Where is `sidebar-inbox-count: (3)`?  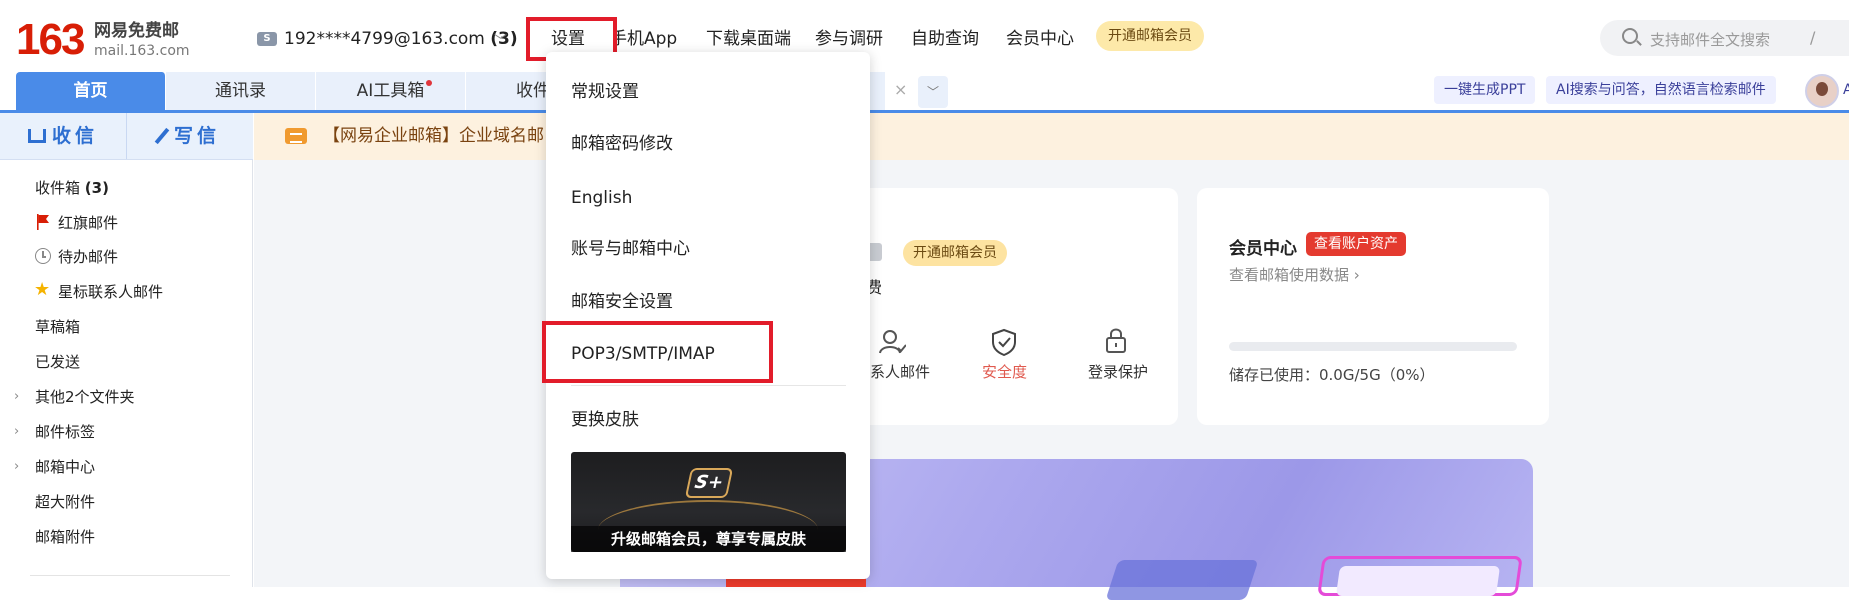 sidebar-inbox-count: (3) is located at coordinates (96, 188).